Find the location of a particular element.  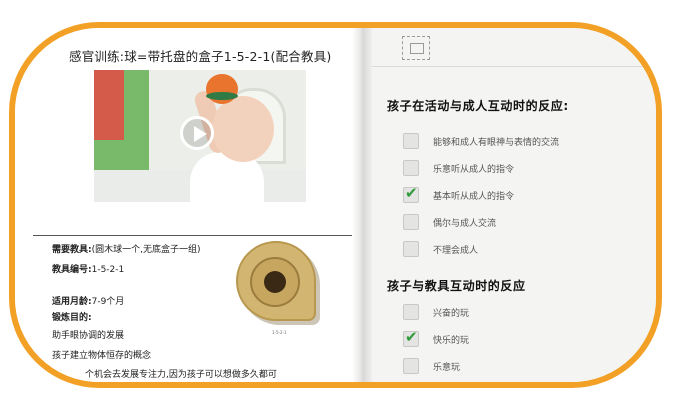

section-divider is located at coordinates (198, 235).